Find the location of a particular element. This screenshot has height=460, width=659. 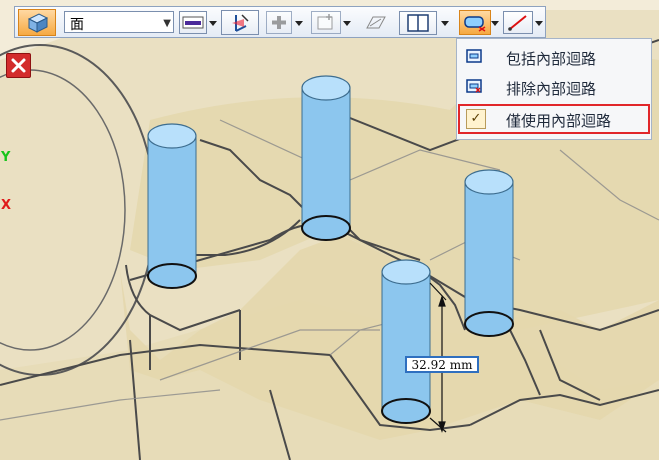

dimension-value-box: 32.92 mm is located at coordinates (442, 364).